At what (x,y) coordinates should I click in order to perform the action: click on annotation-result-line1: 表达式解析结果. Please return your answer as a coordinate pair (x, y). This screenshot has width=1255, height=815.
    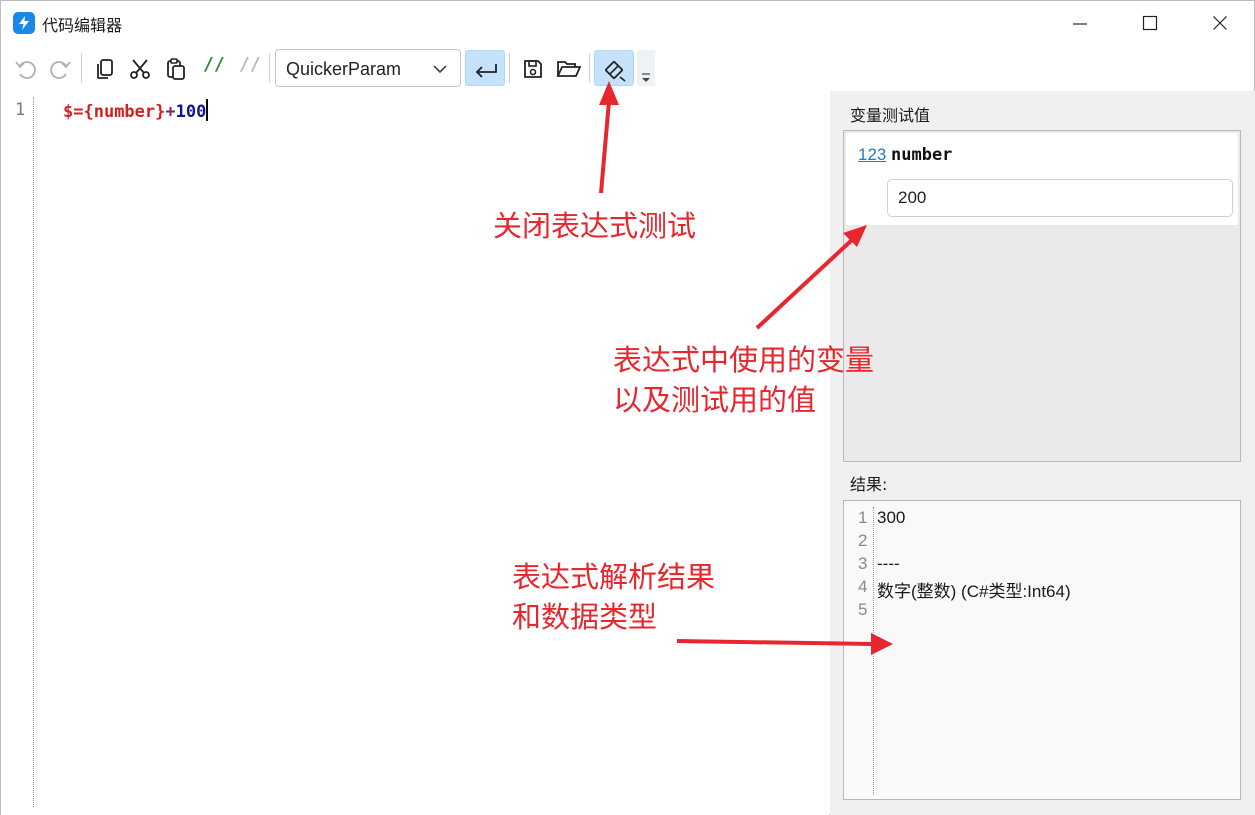
    Looking at the image, I should click on (614, 577).